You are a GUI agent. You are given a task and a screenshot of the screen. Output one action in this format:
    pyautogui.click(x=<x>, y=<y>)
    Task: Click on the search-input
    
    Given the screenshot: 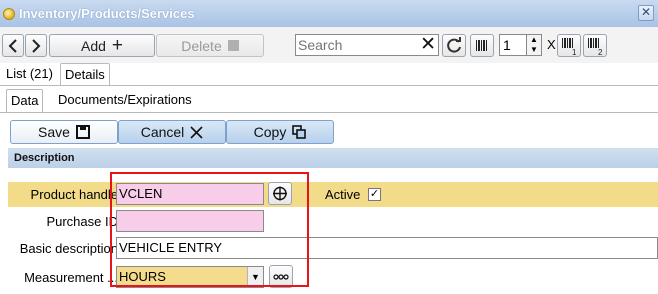 What is the action you would take?
    pyautogui.click(x=356, y=45)
    